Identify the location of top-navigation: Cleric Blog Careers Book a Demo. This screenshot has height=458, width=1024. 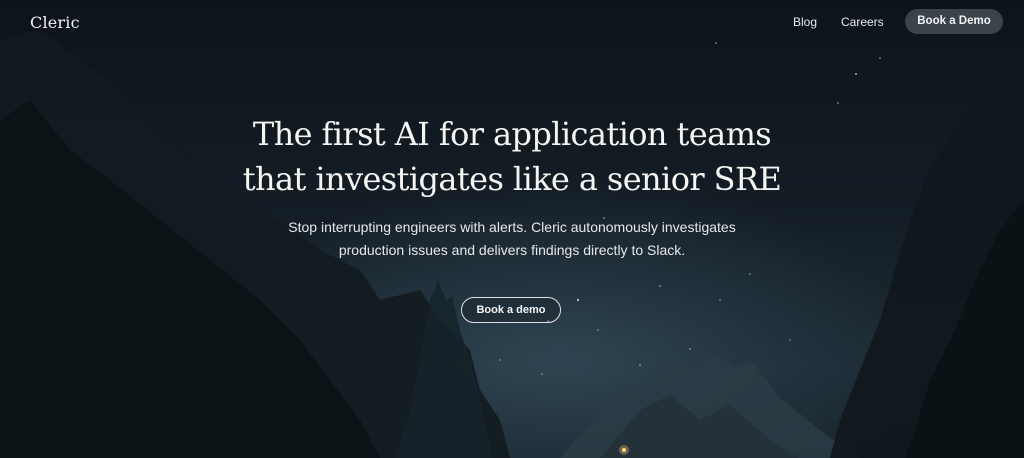
(512, 22).